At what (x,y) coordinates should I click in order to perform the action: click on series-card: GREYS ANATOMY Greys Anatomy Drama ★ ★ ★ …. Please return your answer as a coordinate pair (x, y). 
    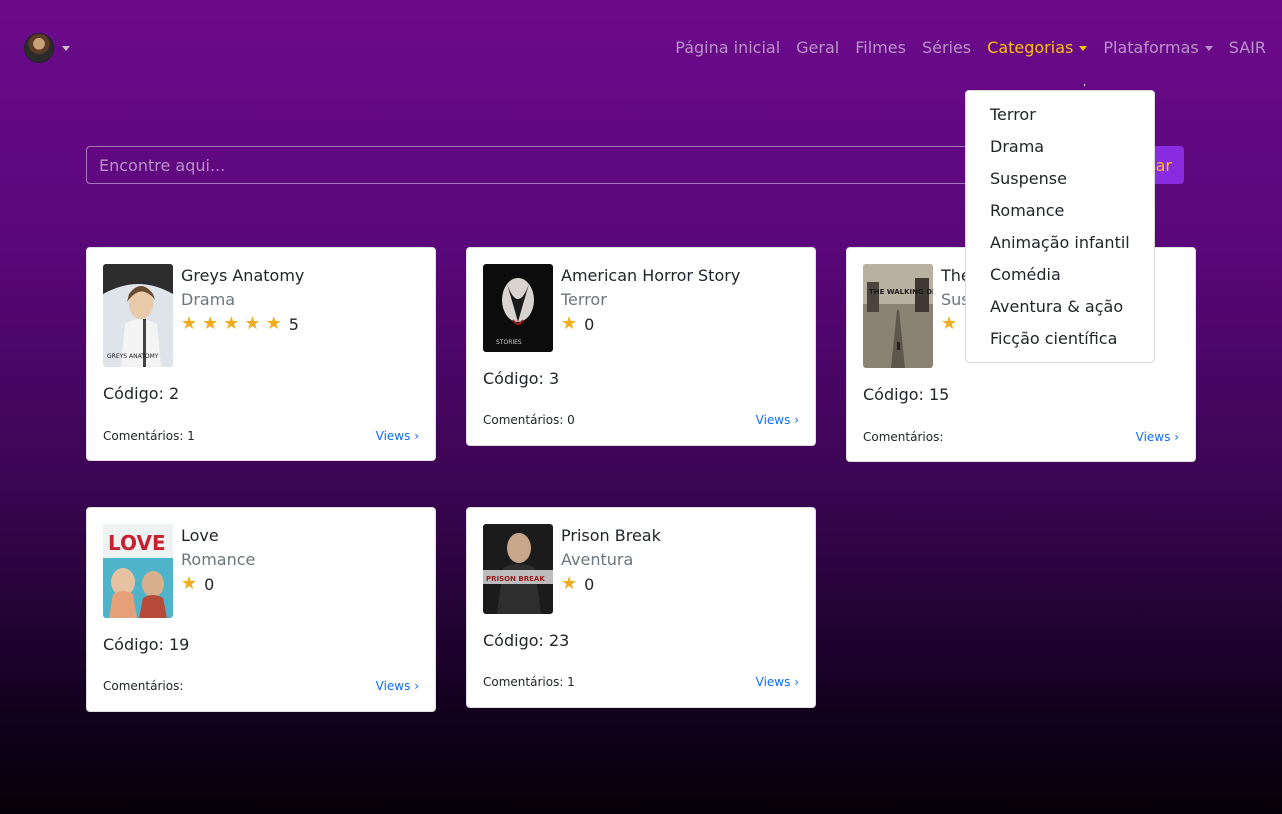
    Looking at the image, I should click on (261, 354).